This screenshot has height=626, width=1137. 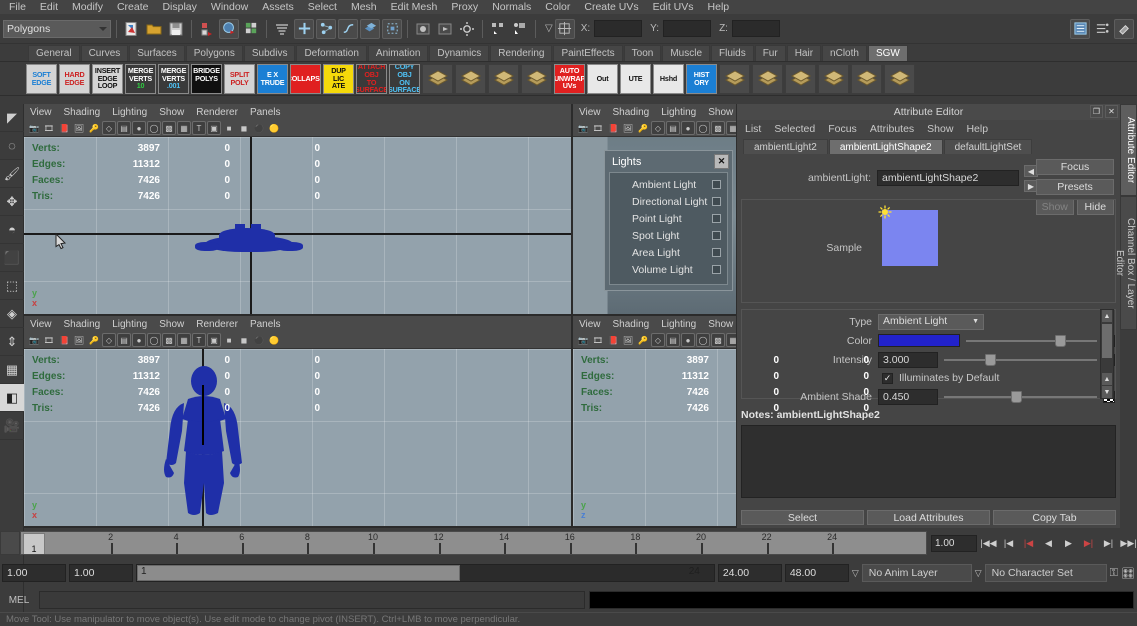 What do you see at coordinates (1107, 354) in the screenshot?
I see `attribute-editor-scrollbar: ▲ ▲ ▼` at bounding box center [1107, 354].